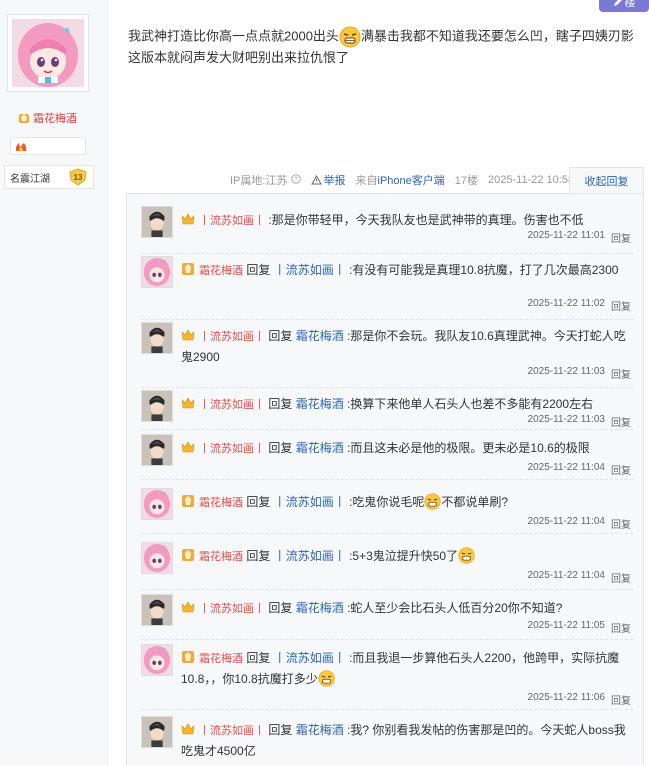  I want to click on floor-number: 17楼, so click(466, 181).